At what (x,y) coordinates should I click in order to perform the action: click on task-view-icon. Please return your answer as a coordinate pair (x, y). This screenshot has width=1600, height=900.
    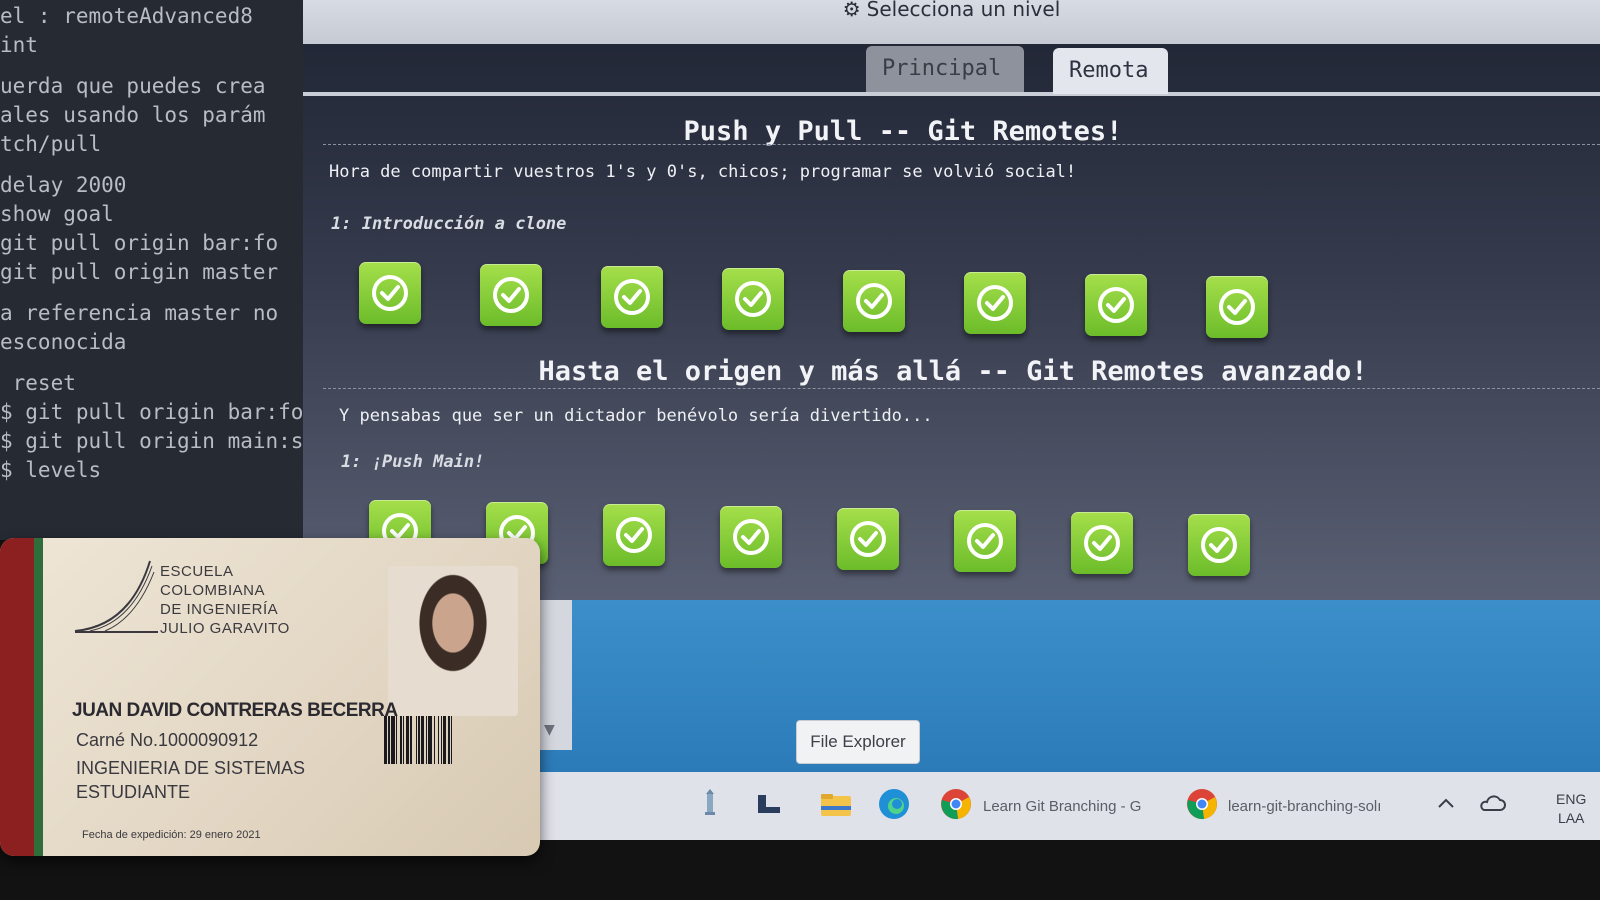
    Looking at the image, I should click on (770, 804).